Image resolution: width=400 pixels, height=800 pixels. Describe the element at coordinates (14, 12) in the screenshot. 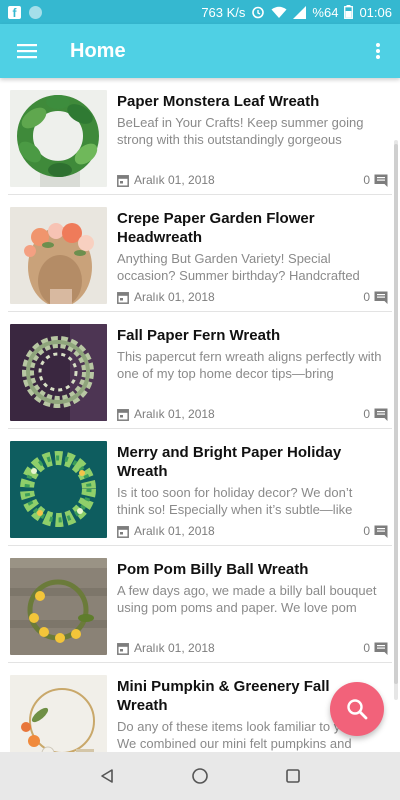

I see `facebook-notification-icon: f` at that location.